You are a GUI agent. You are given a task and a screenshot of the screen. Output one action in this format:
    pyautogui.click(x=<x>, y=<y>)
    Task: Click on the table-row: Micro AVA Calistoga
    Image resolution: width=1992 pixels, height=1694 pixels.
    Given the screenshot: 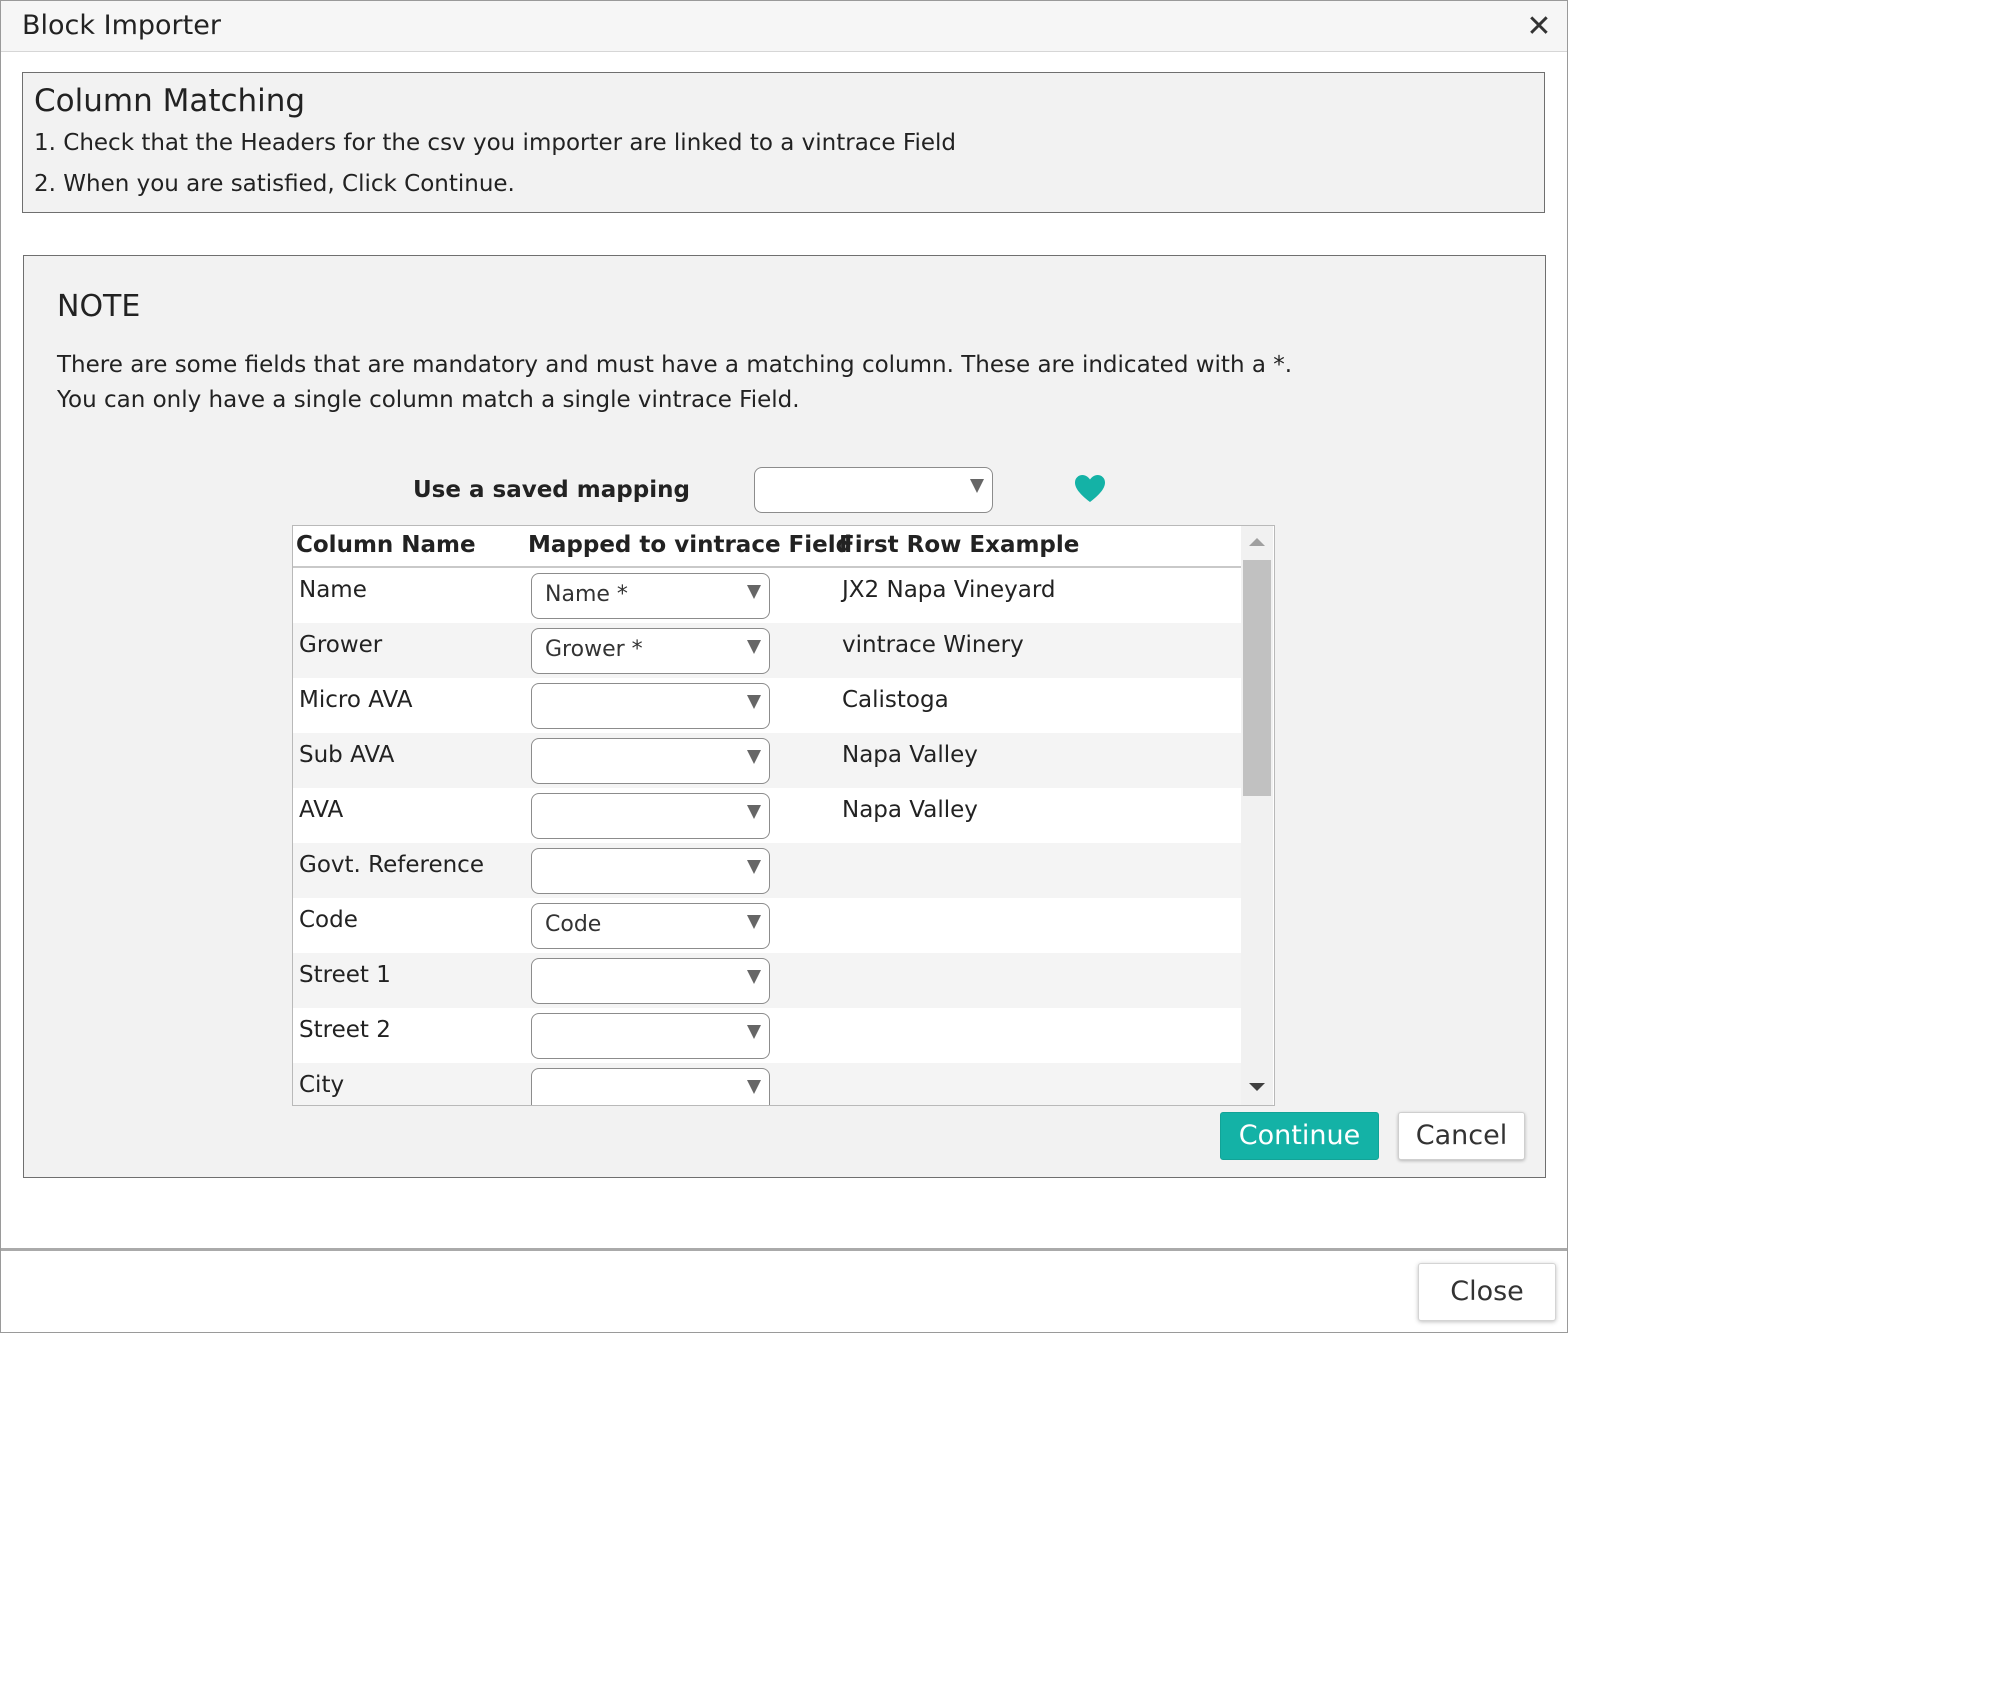 What is the action you would take?
    pyautogui.click(x=767, y=705)
    